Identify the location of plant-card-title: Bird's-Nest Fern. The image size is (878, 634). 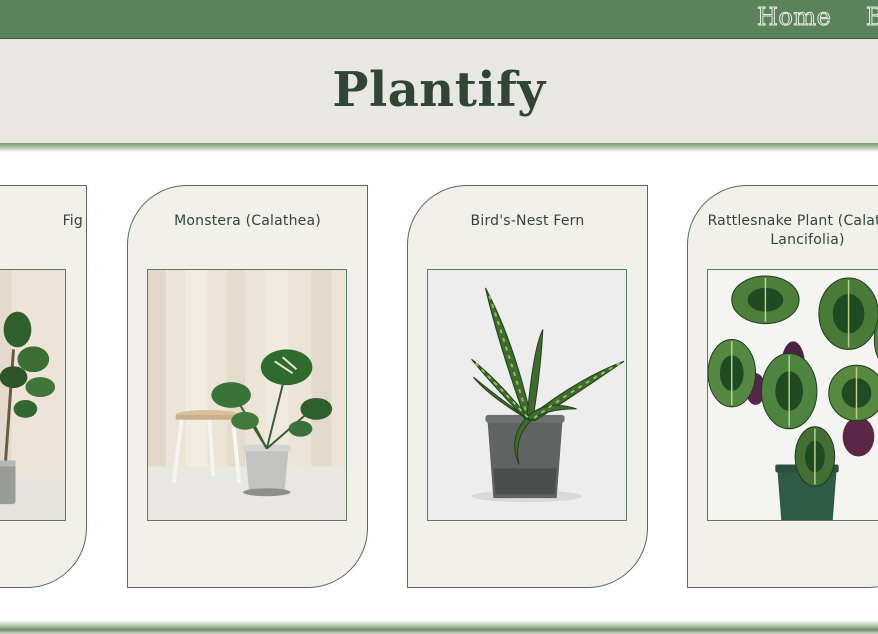
(527, 221).